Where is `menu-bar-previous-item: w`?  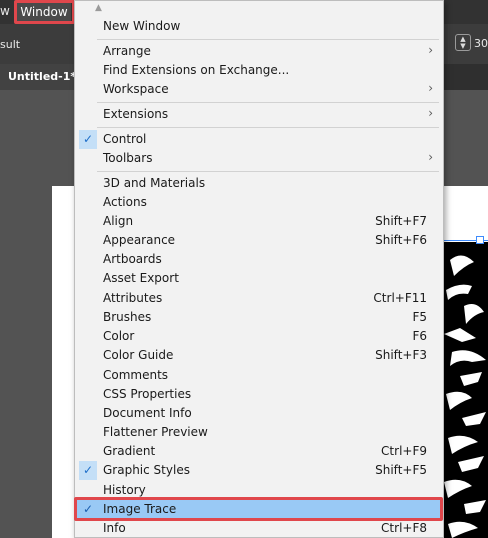
menu-bar-previous-item: w is located at coordinates (5, 11).